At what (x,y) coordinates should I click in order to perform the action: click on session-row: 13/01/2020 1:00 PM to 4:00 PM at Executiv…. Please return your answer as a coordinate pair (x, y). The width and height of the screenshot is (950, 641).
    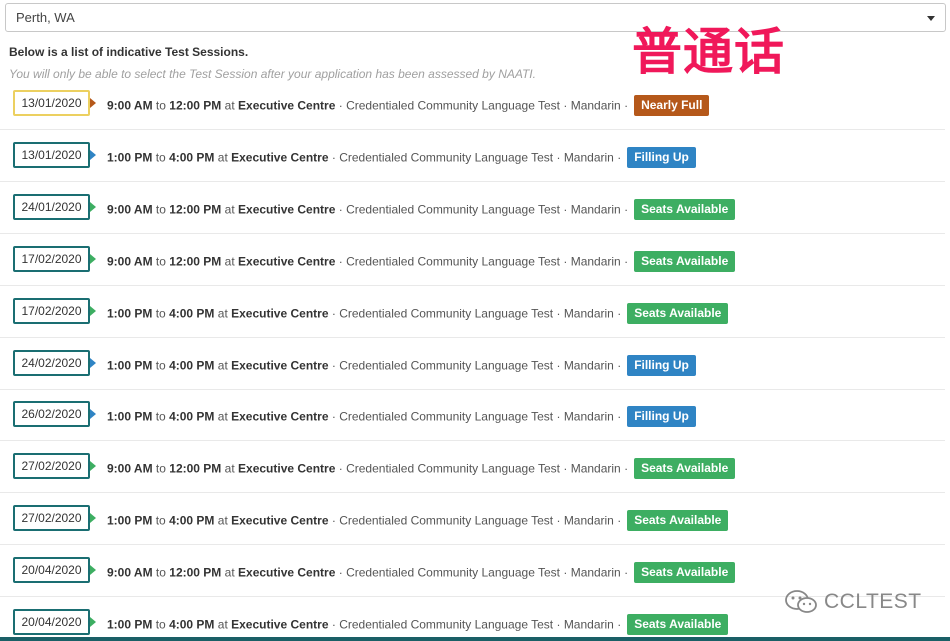
    Looking at the image, I should click on (472, 156).